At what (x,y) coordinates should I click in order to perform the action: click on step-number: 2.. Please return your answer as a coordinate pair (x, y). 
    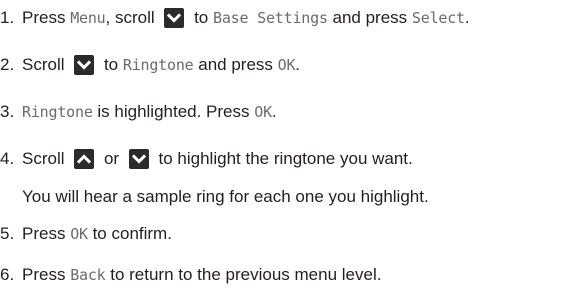
    Looking at the image, I should click on (7, 64).